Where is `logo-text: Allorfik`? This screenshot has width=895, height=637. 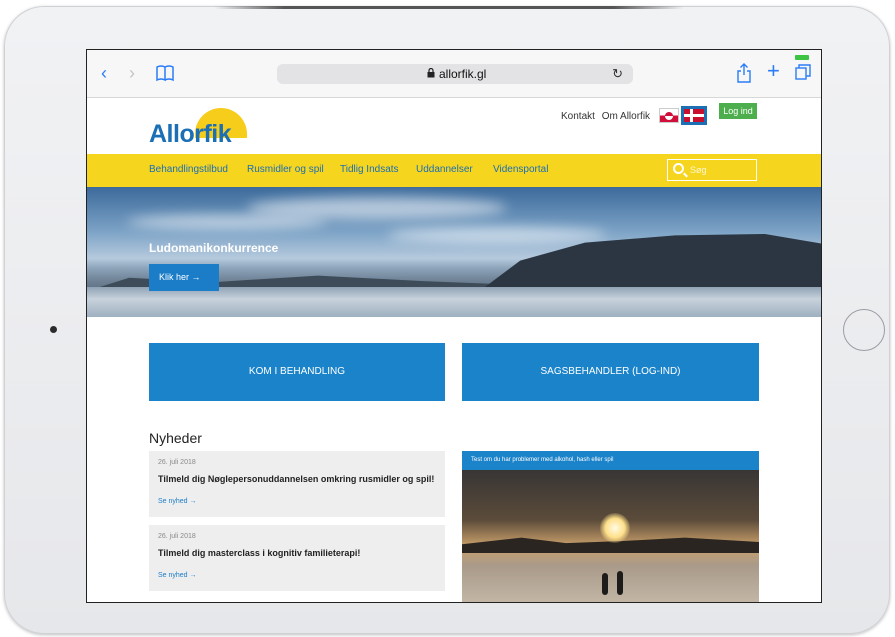
logo-text: Allorfik is located at coordinates (190, 134).